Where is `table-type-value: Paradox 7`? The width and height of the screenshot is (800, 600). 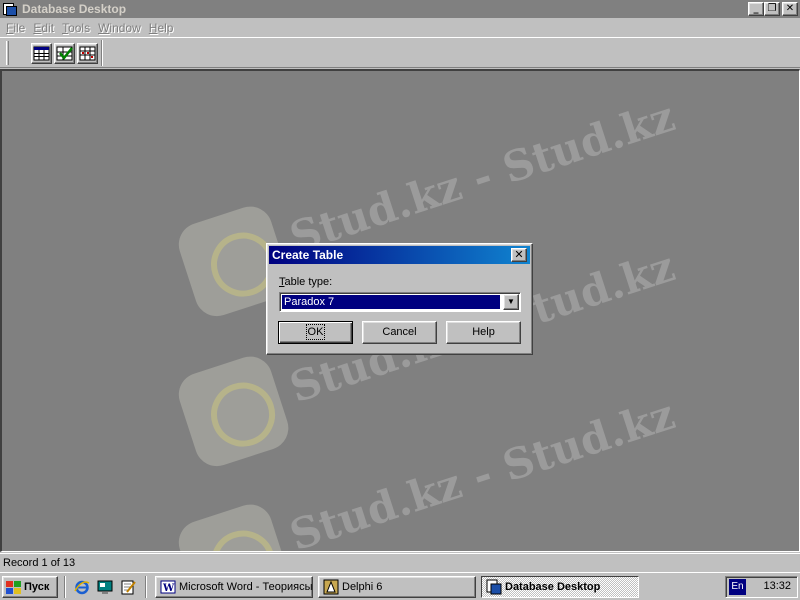
table-type-value: Paradox 7 is located at coordinates (391, 302).